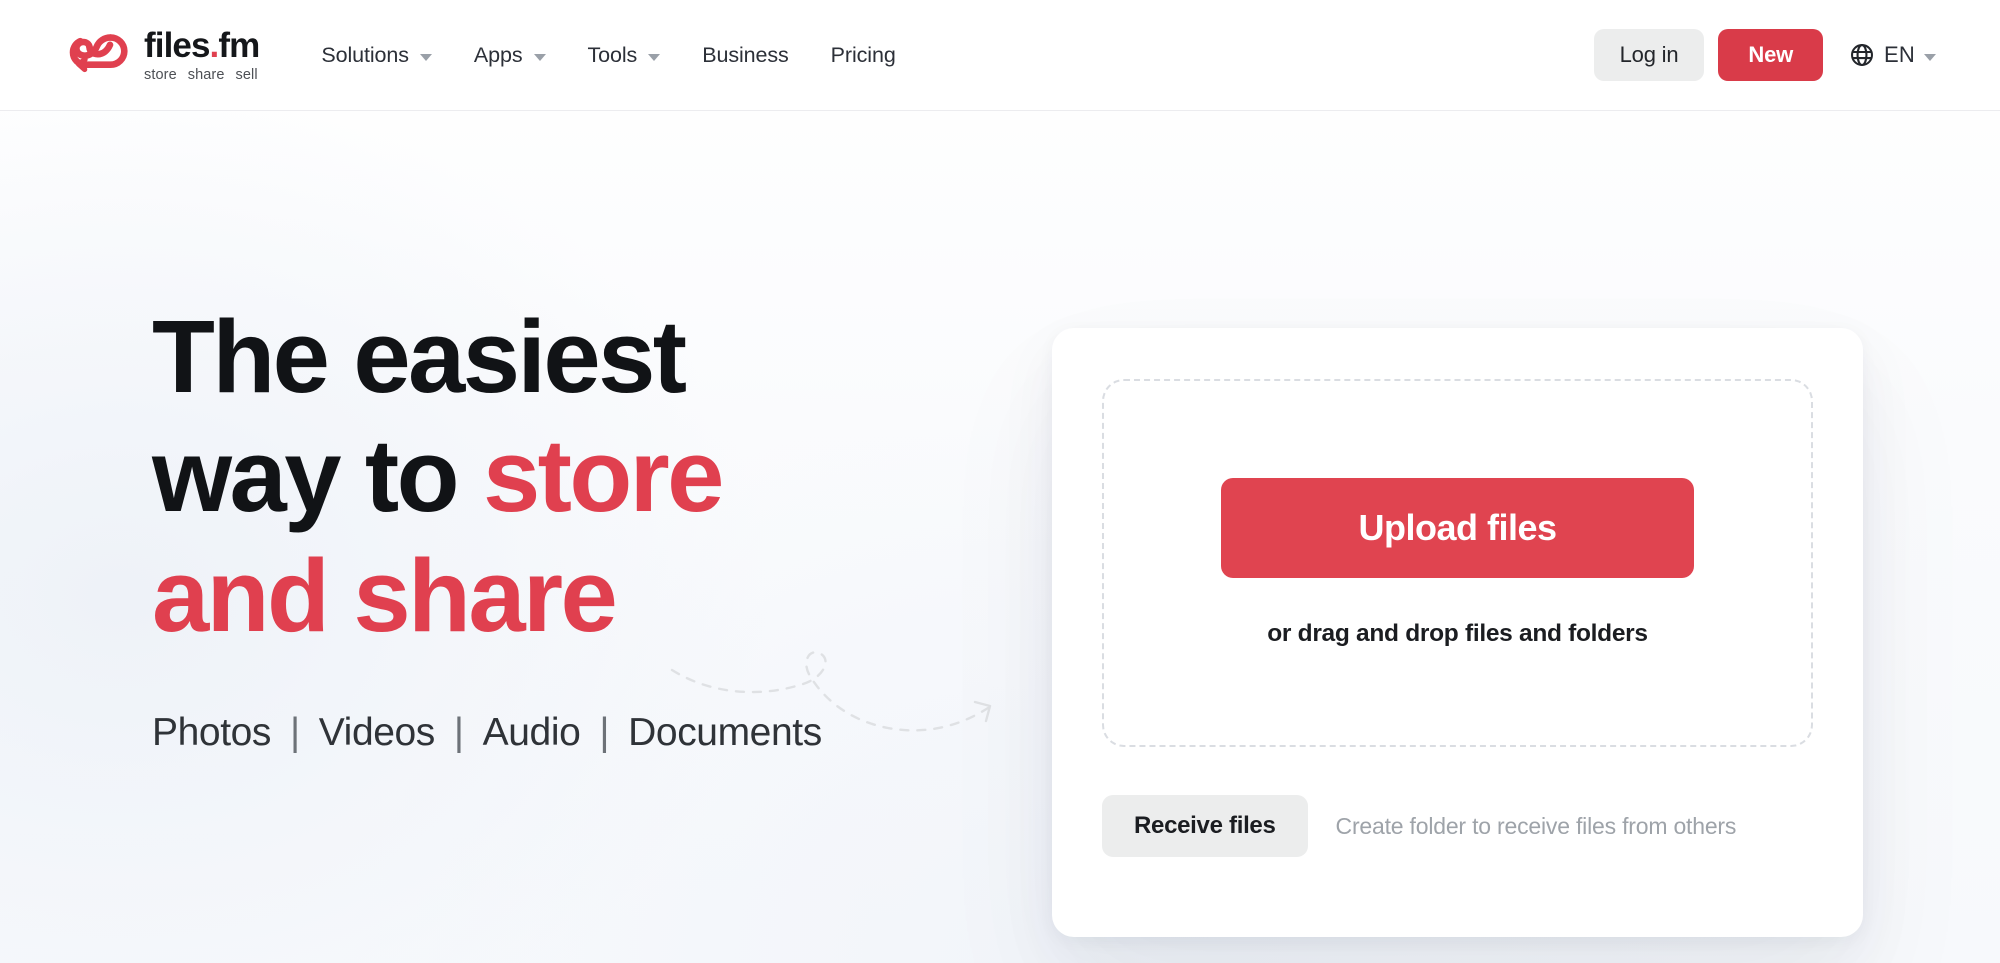 The height and width of the screenshot is (963, 2000). I want to click on language-code: EN, so click(1899, 54).